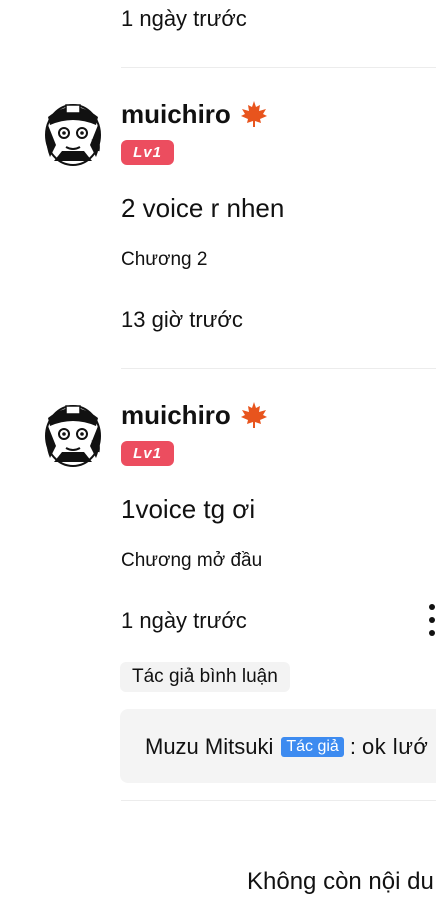 The image size is (436, 898). What do you see at coordinates (340, 881) in the screenshot?
I see `end-of-list-text: Không còn nội du` at bounding box center [340, 881].